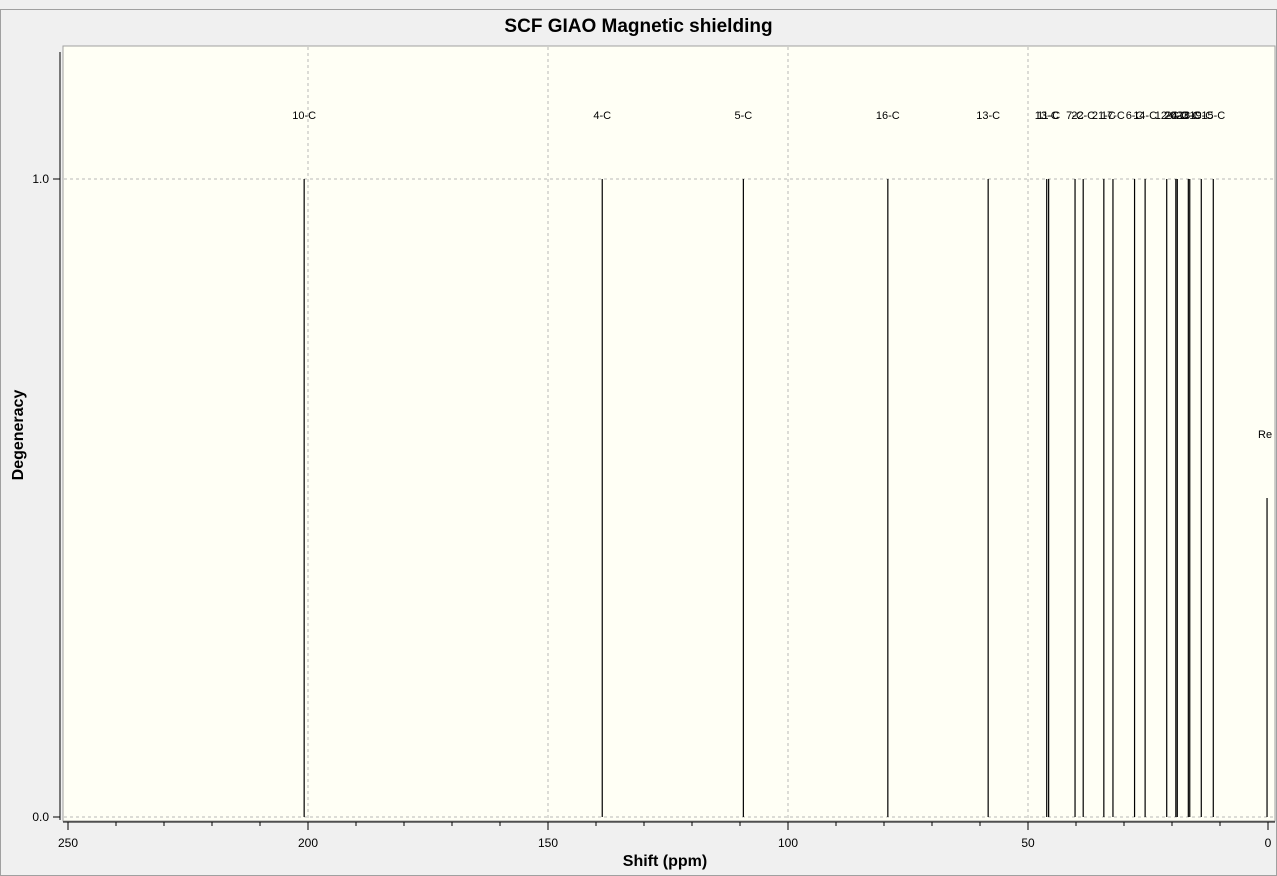 Image resolution: width=1277 pixels, height=876 pixels. I want to click on peak-label: 17-C, so click(1113, 116).